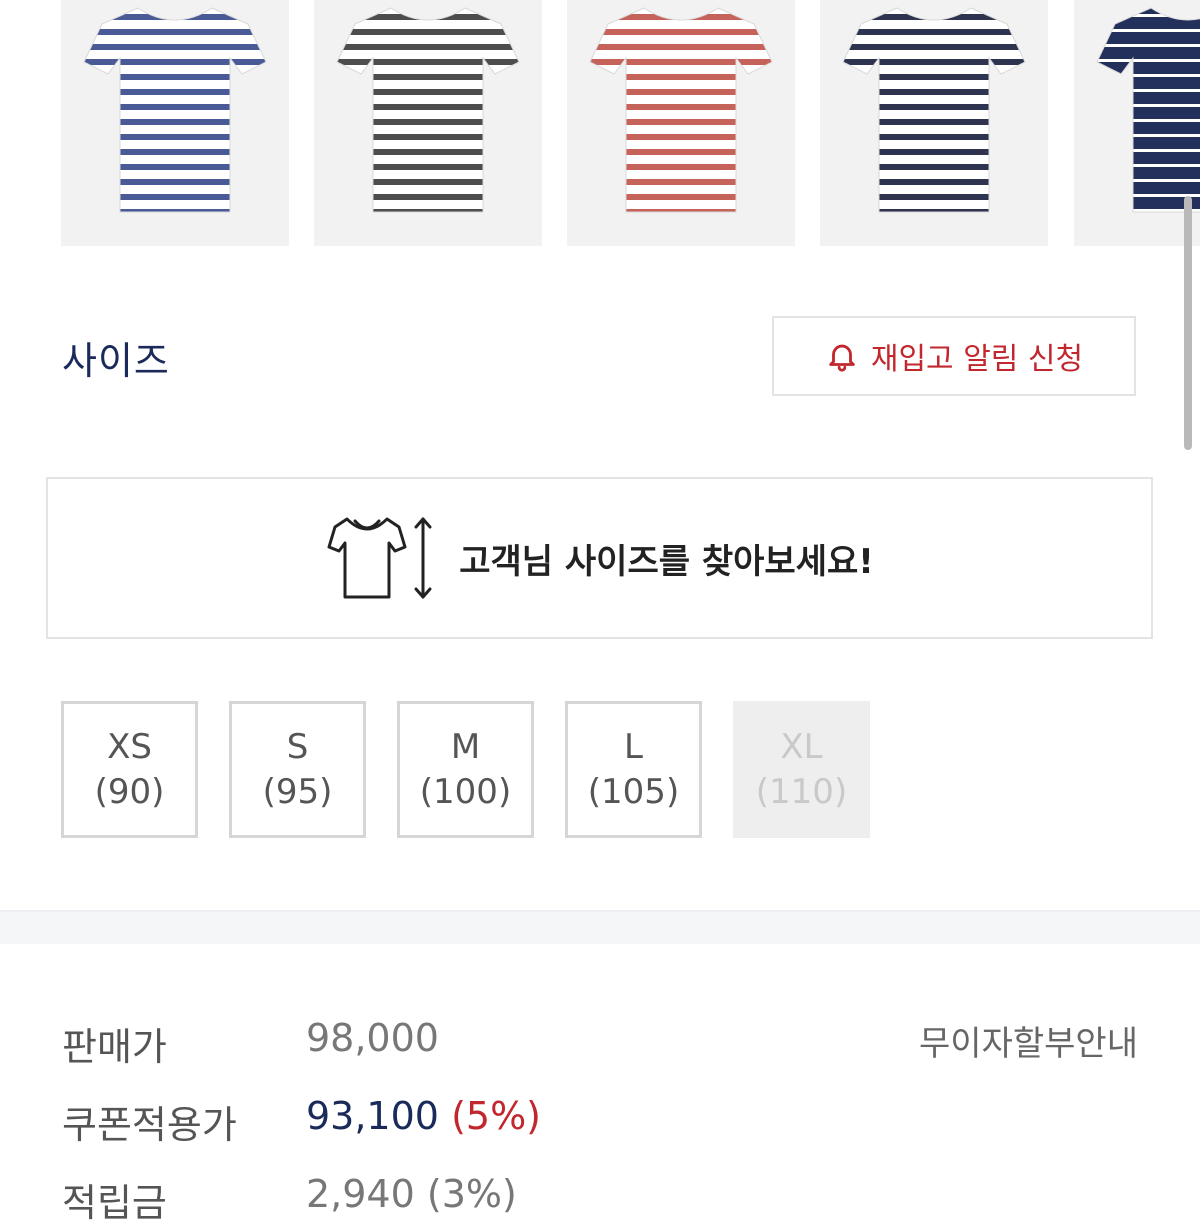 This screenshot has height=1227, width=1200. What do you see at coordinates (372, 1116) in the screenshot?
I see `coupon-price-value: 93,100` at bounding box center [372, 1116].